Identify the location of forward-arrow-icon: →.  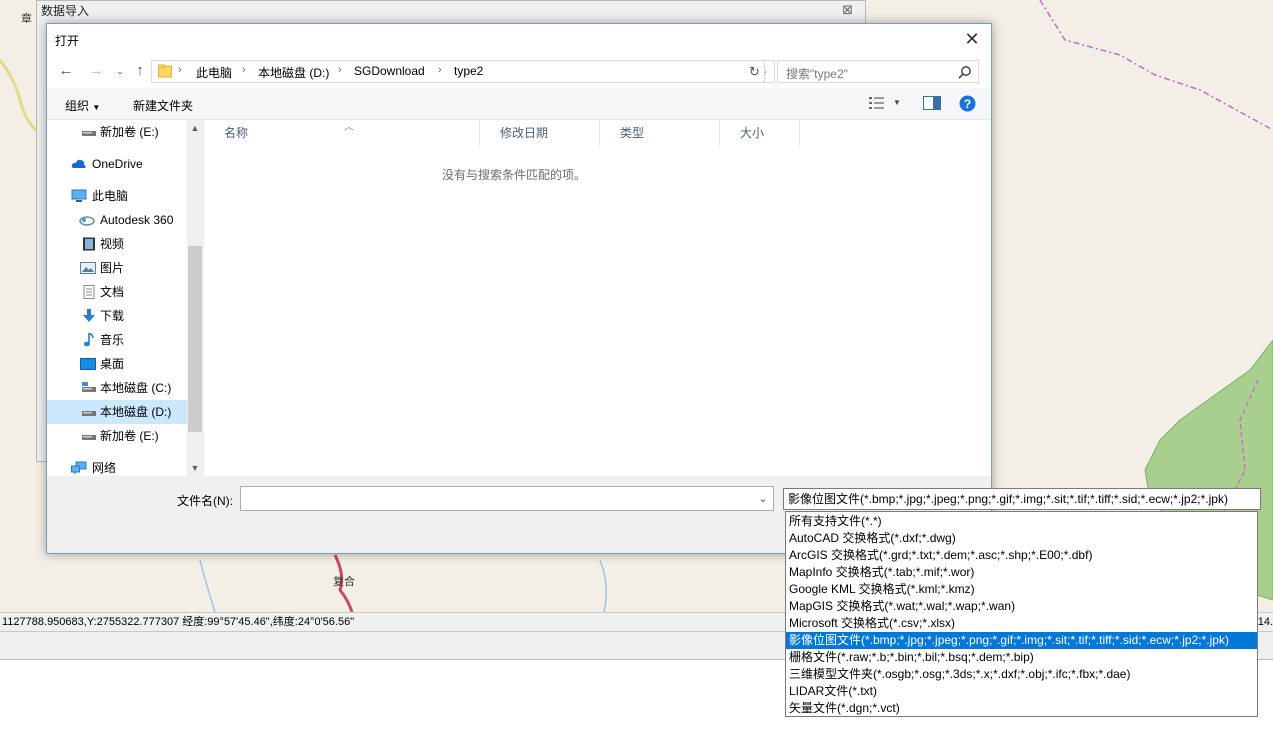
(96, 71).